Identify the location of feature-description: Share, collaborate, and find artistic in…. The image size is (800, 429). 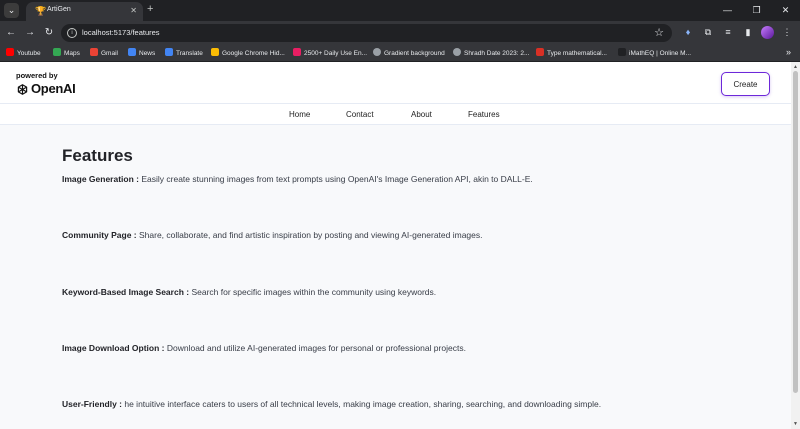
(309, 235).